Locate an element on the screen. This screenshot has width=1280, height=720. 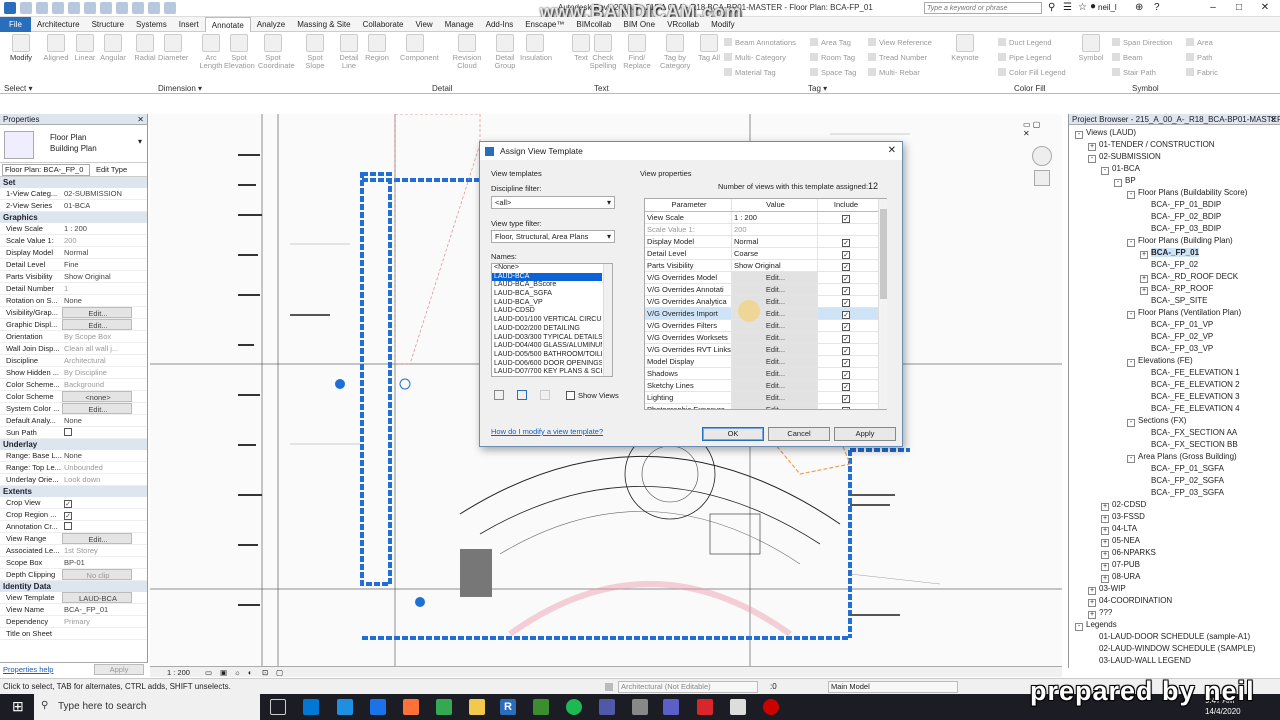
template-name-item: LAUD-D01/100 VERTICAL CIRCUL is located at coordinates (547, 320).